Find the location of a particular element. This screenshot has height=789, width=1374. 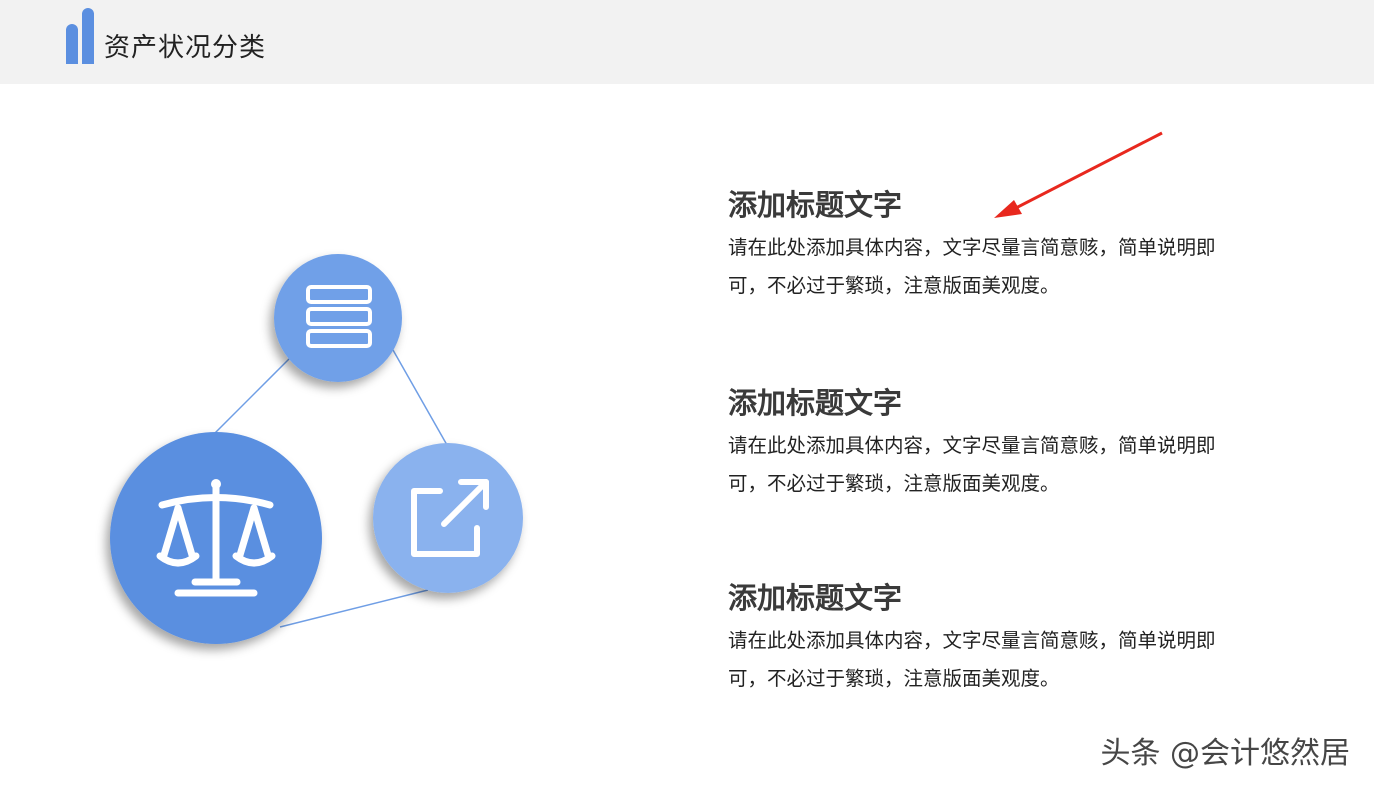

page-title: 资产状况分类 is located at coordinates (185, 48).